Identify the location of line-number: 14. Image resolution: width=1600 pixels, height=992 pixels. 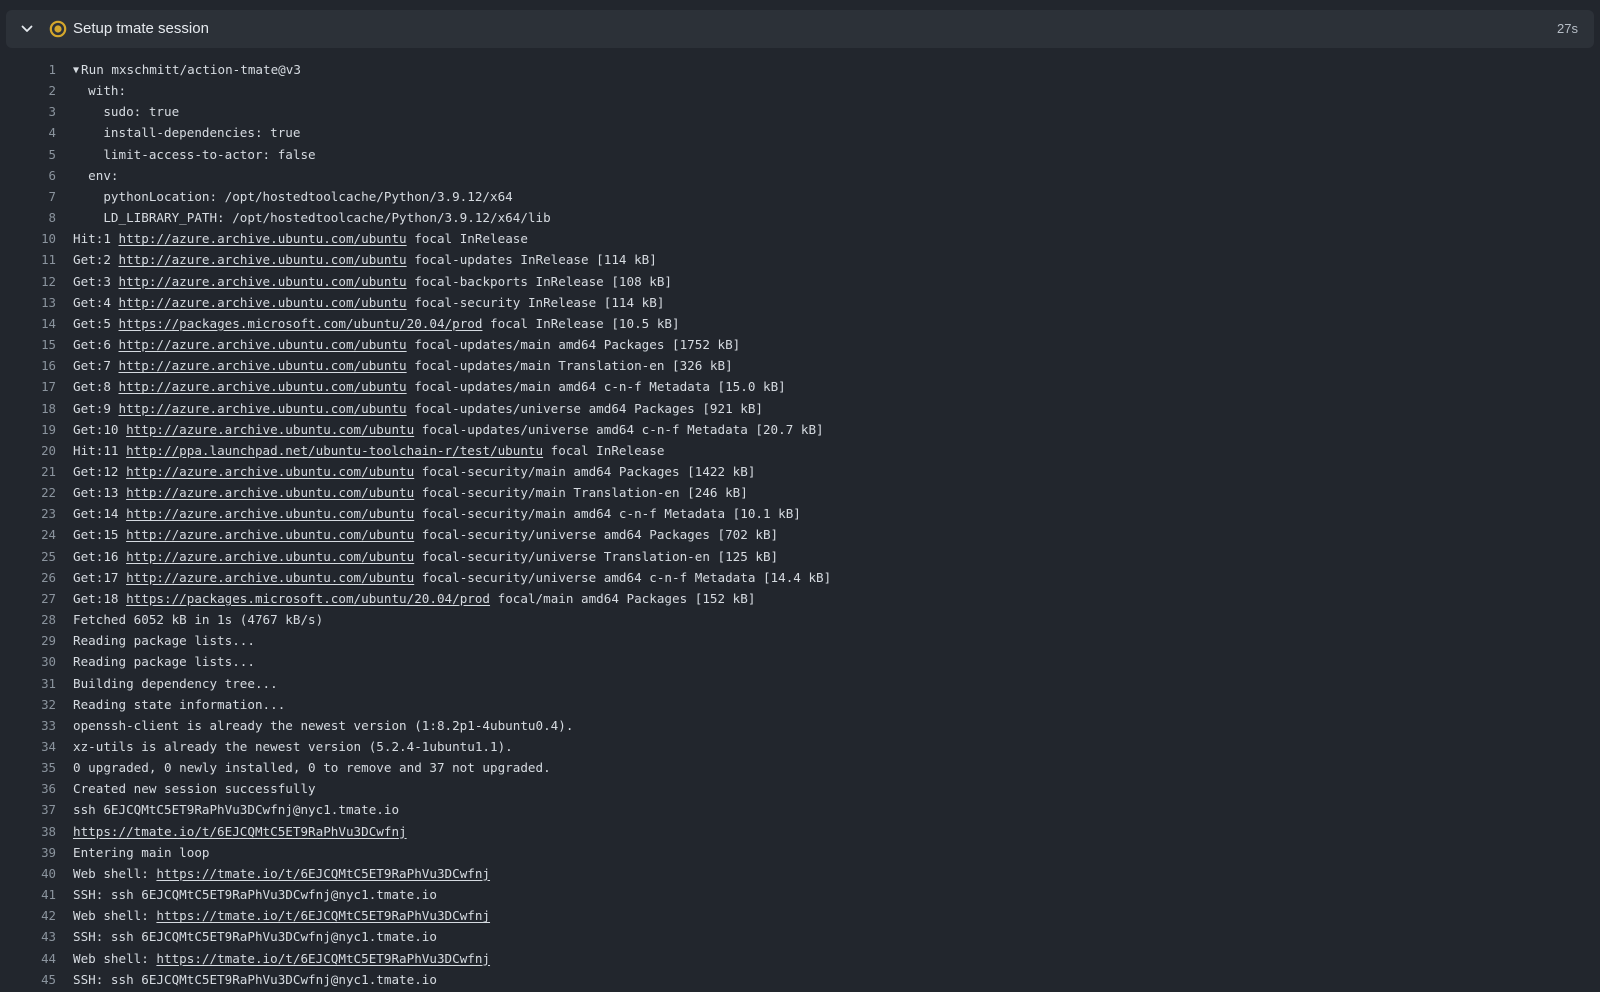
(28, 323).